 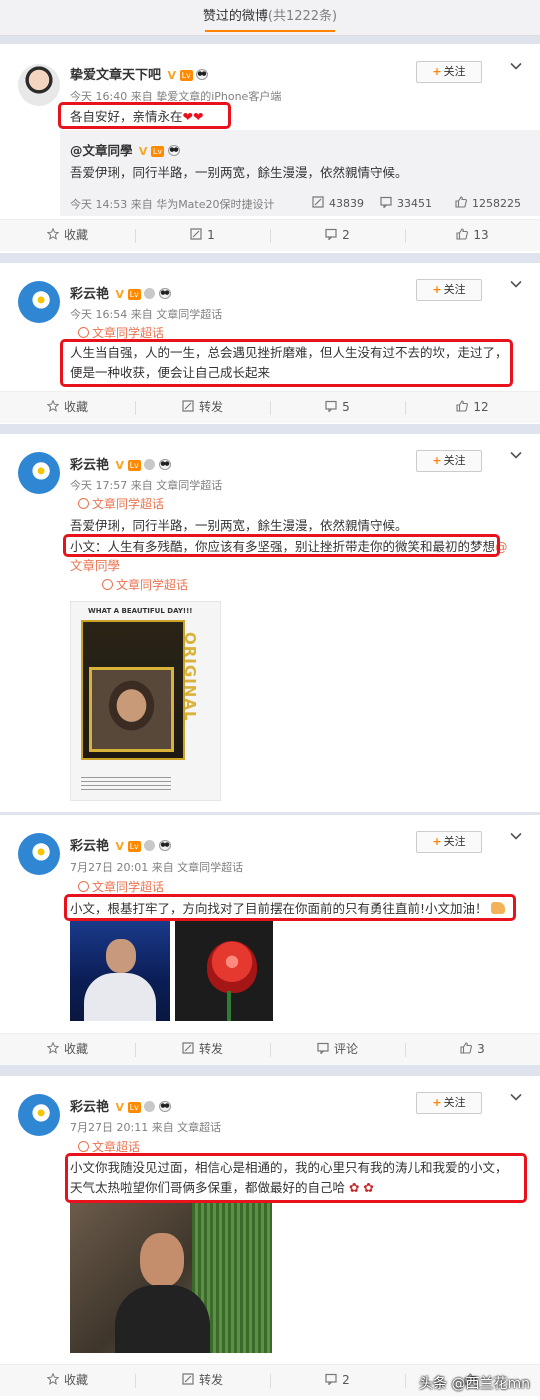 I want to click on repost-user: @文章同學 V Lv, so click(x=125, y=149).